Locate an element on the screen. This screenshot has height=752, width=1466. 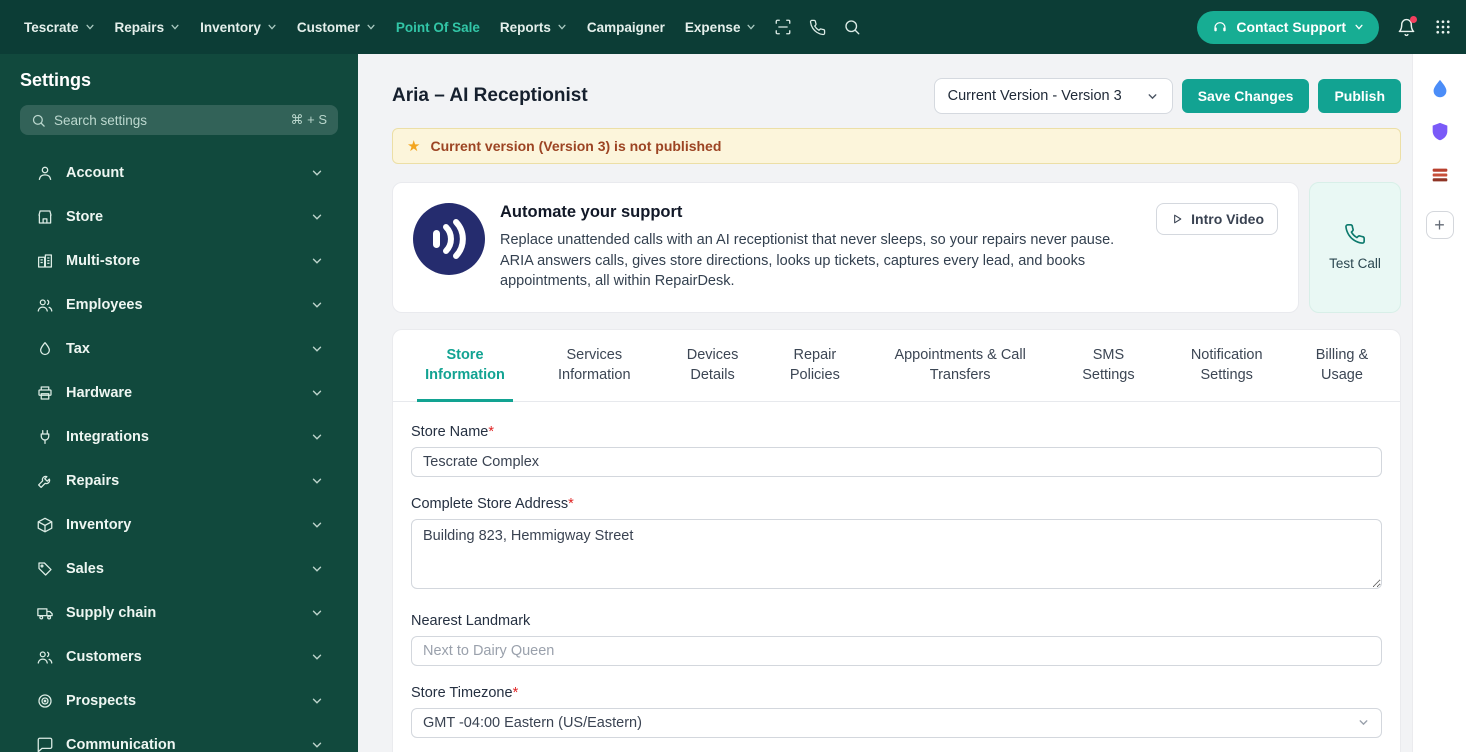
apps-grid-button is located at coordinates (1443, 27).